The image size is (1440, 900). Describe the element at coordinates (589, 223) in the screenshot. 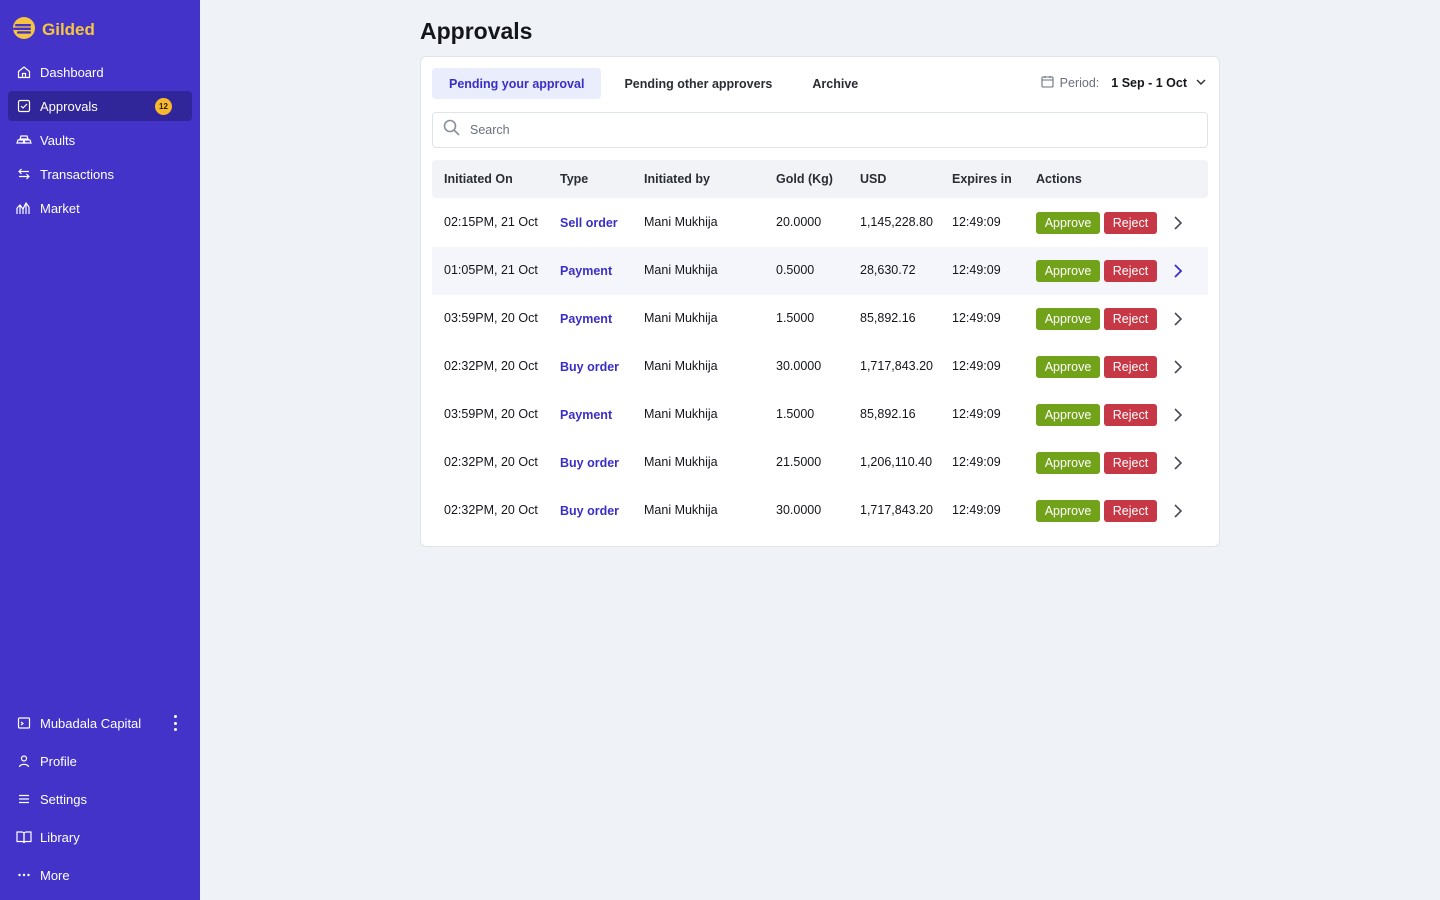

I see `cell-type-link: Sell order` at that location.